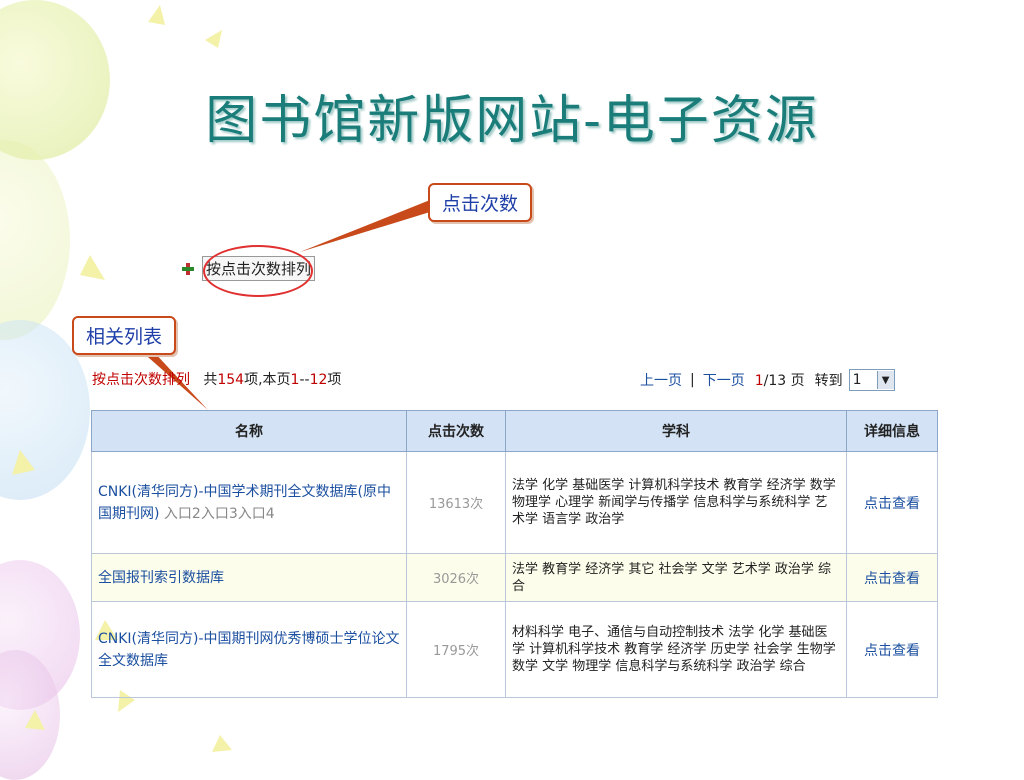 The width and height of the screenshot is (1024, 780). Describe the element at coordinates (724, 380) in the screenshot. I see `next-page-link: 下一页` at that location.